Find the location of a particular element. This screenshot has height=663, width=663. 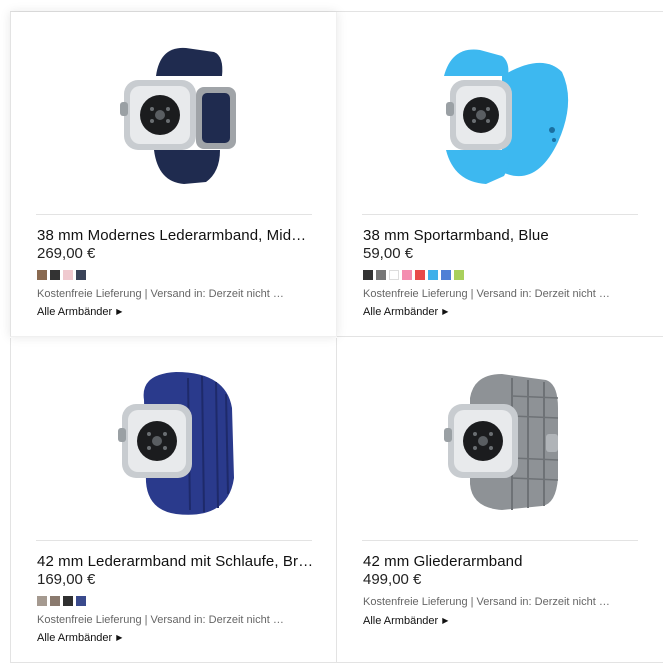

product-title: 38 mm Sportarmband, Blue is located at coordinates (505, 235).